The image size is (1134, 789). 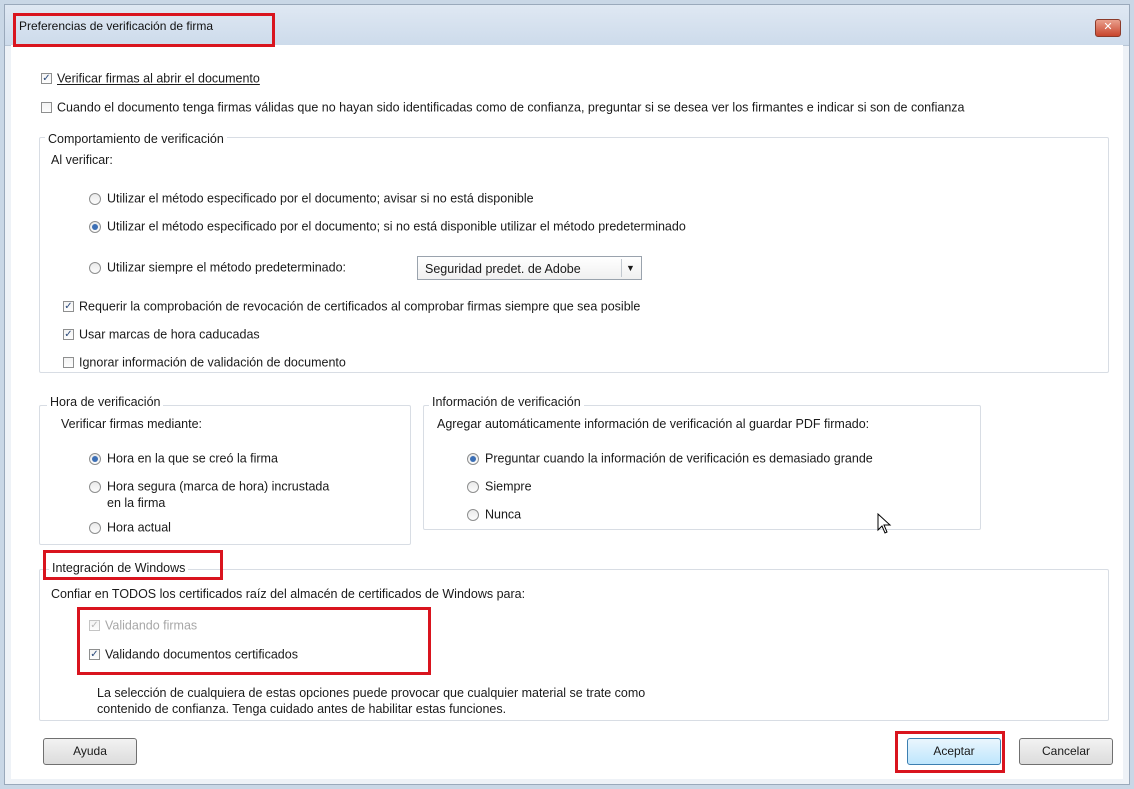 I want to click on radio-always: Siempre, so click(x=499, y=486).